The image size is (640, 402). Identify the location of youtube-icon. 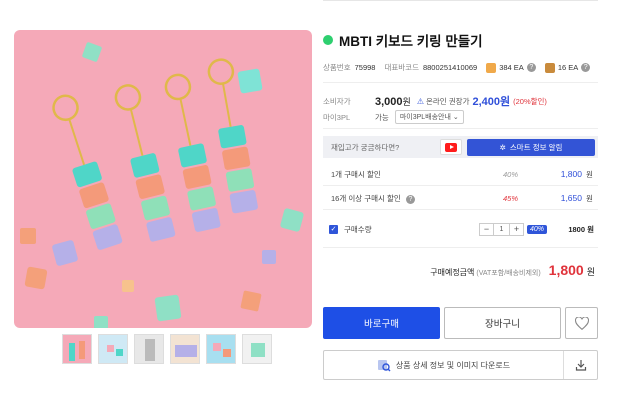
(451, 147).